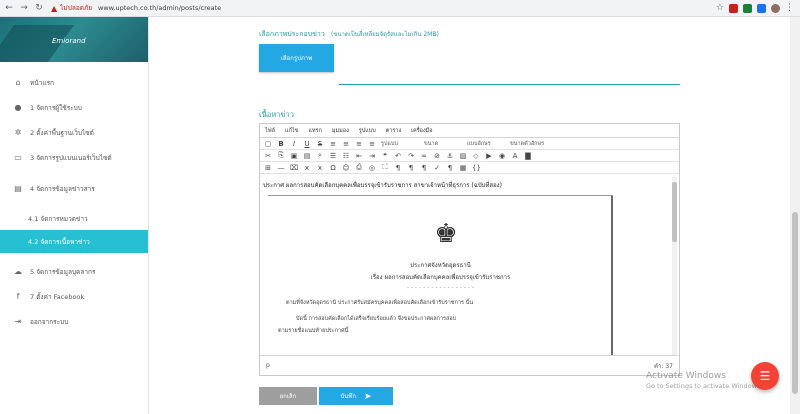  Describe the element at coordinates (372, 144) in the screenshot. I see `align-justify-icon: ≡` at that location.